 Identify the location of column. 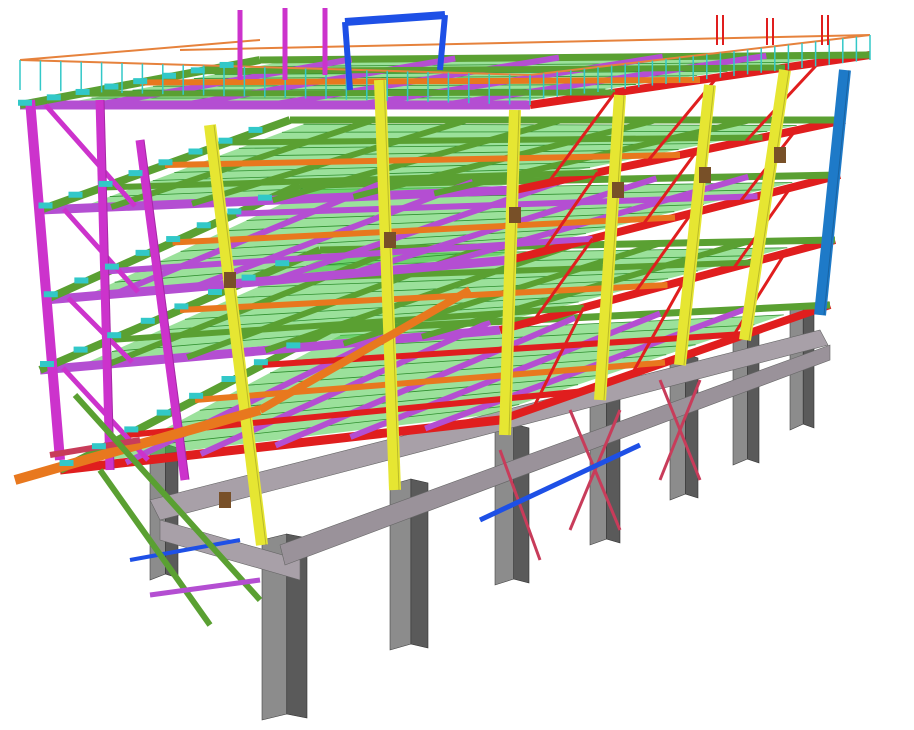
(832, 192).